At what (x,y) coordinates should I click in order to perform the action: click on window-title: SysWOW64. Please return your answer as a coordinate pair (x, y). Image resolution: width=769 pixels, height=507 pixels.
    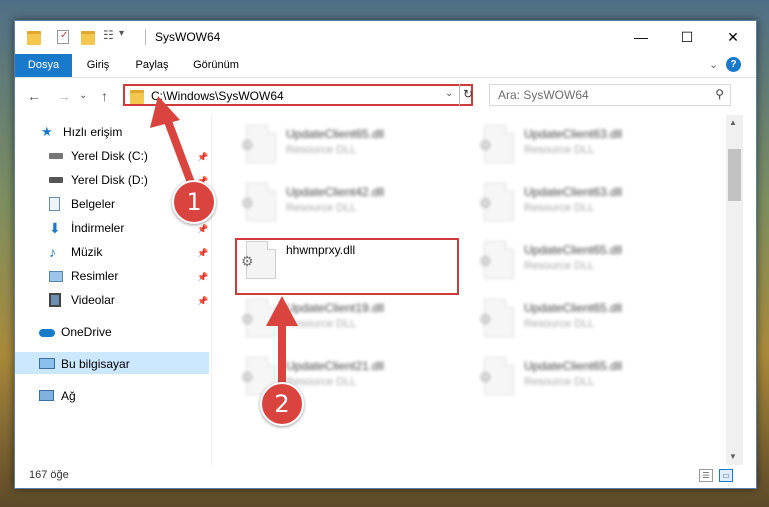
    Looking at the image, I should click on (188, 37).